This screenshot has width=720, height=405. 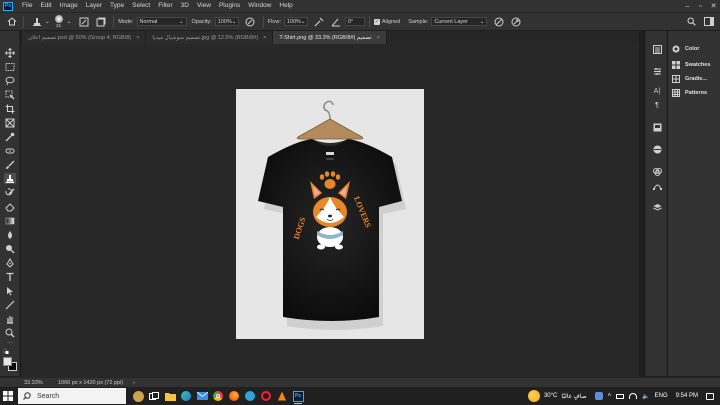 What do you see at coordinates (10, 80) in the screenshot?
I see `lasso-tool-icon` at bounding box center [10, 80].